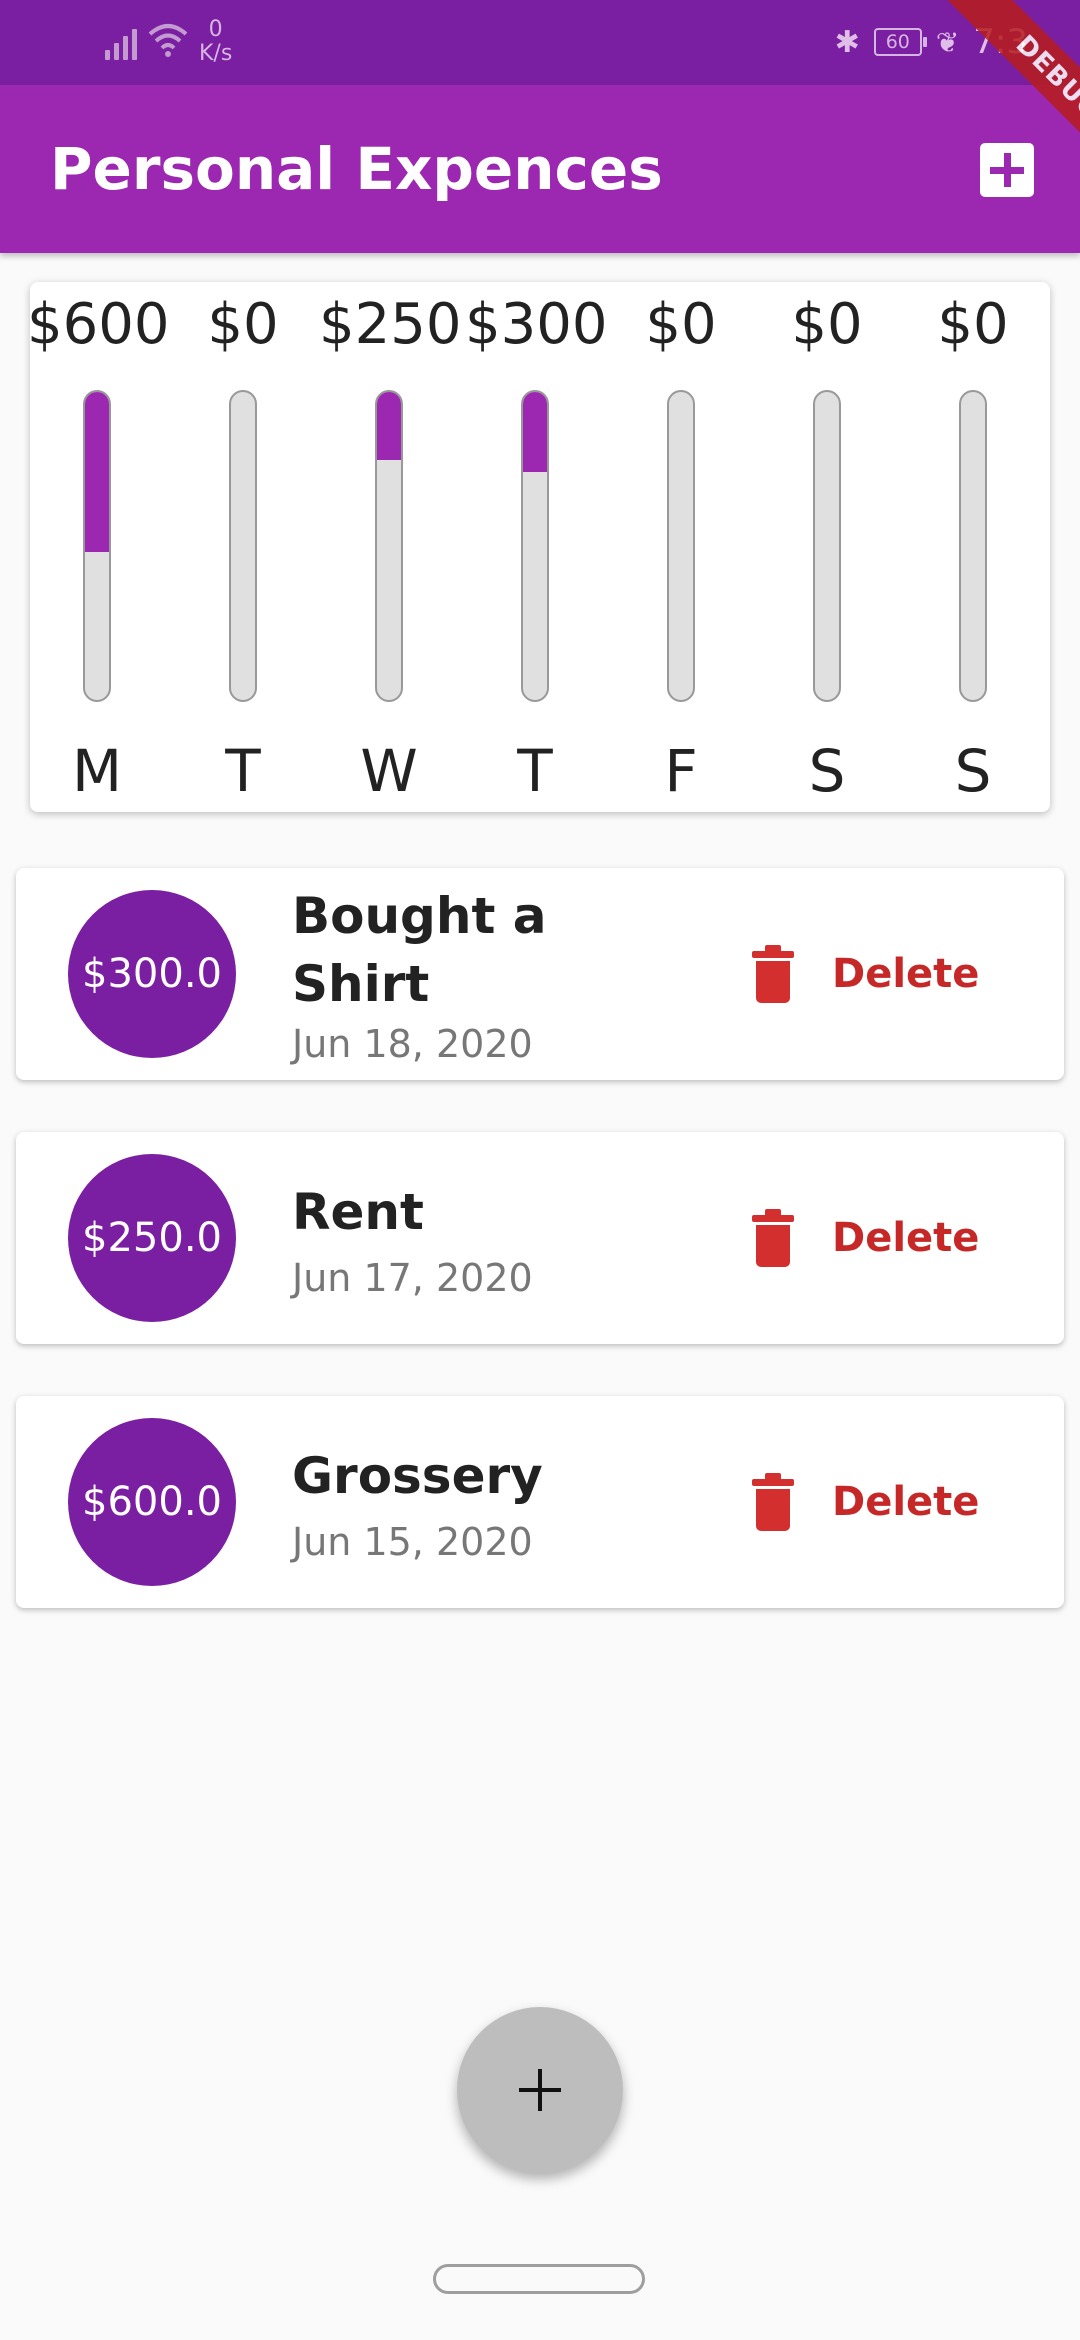  Describe the element at coordinates (947, 42) in the screenshot. I see `leaf-icon: ❦` at that location.